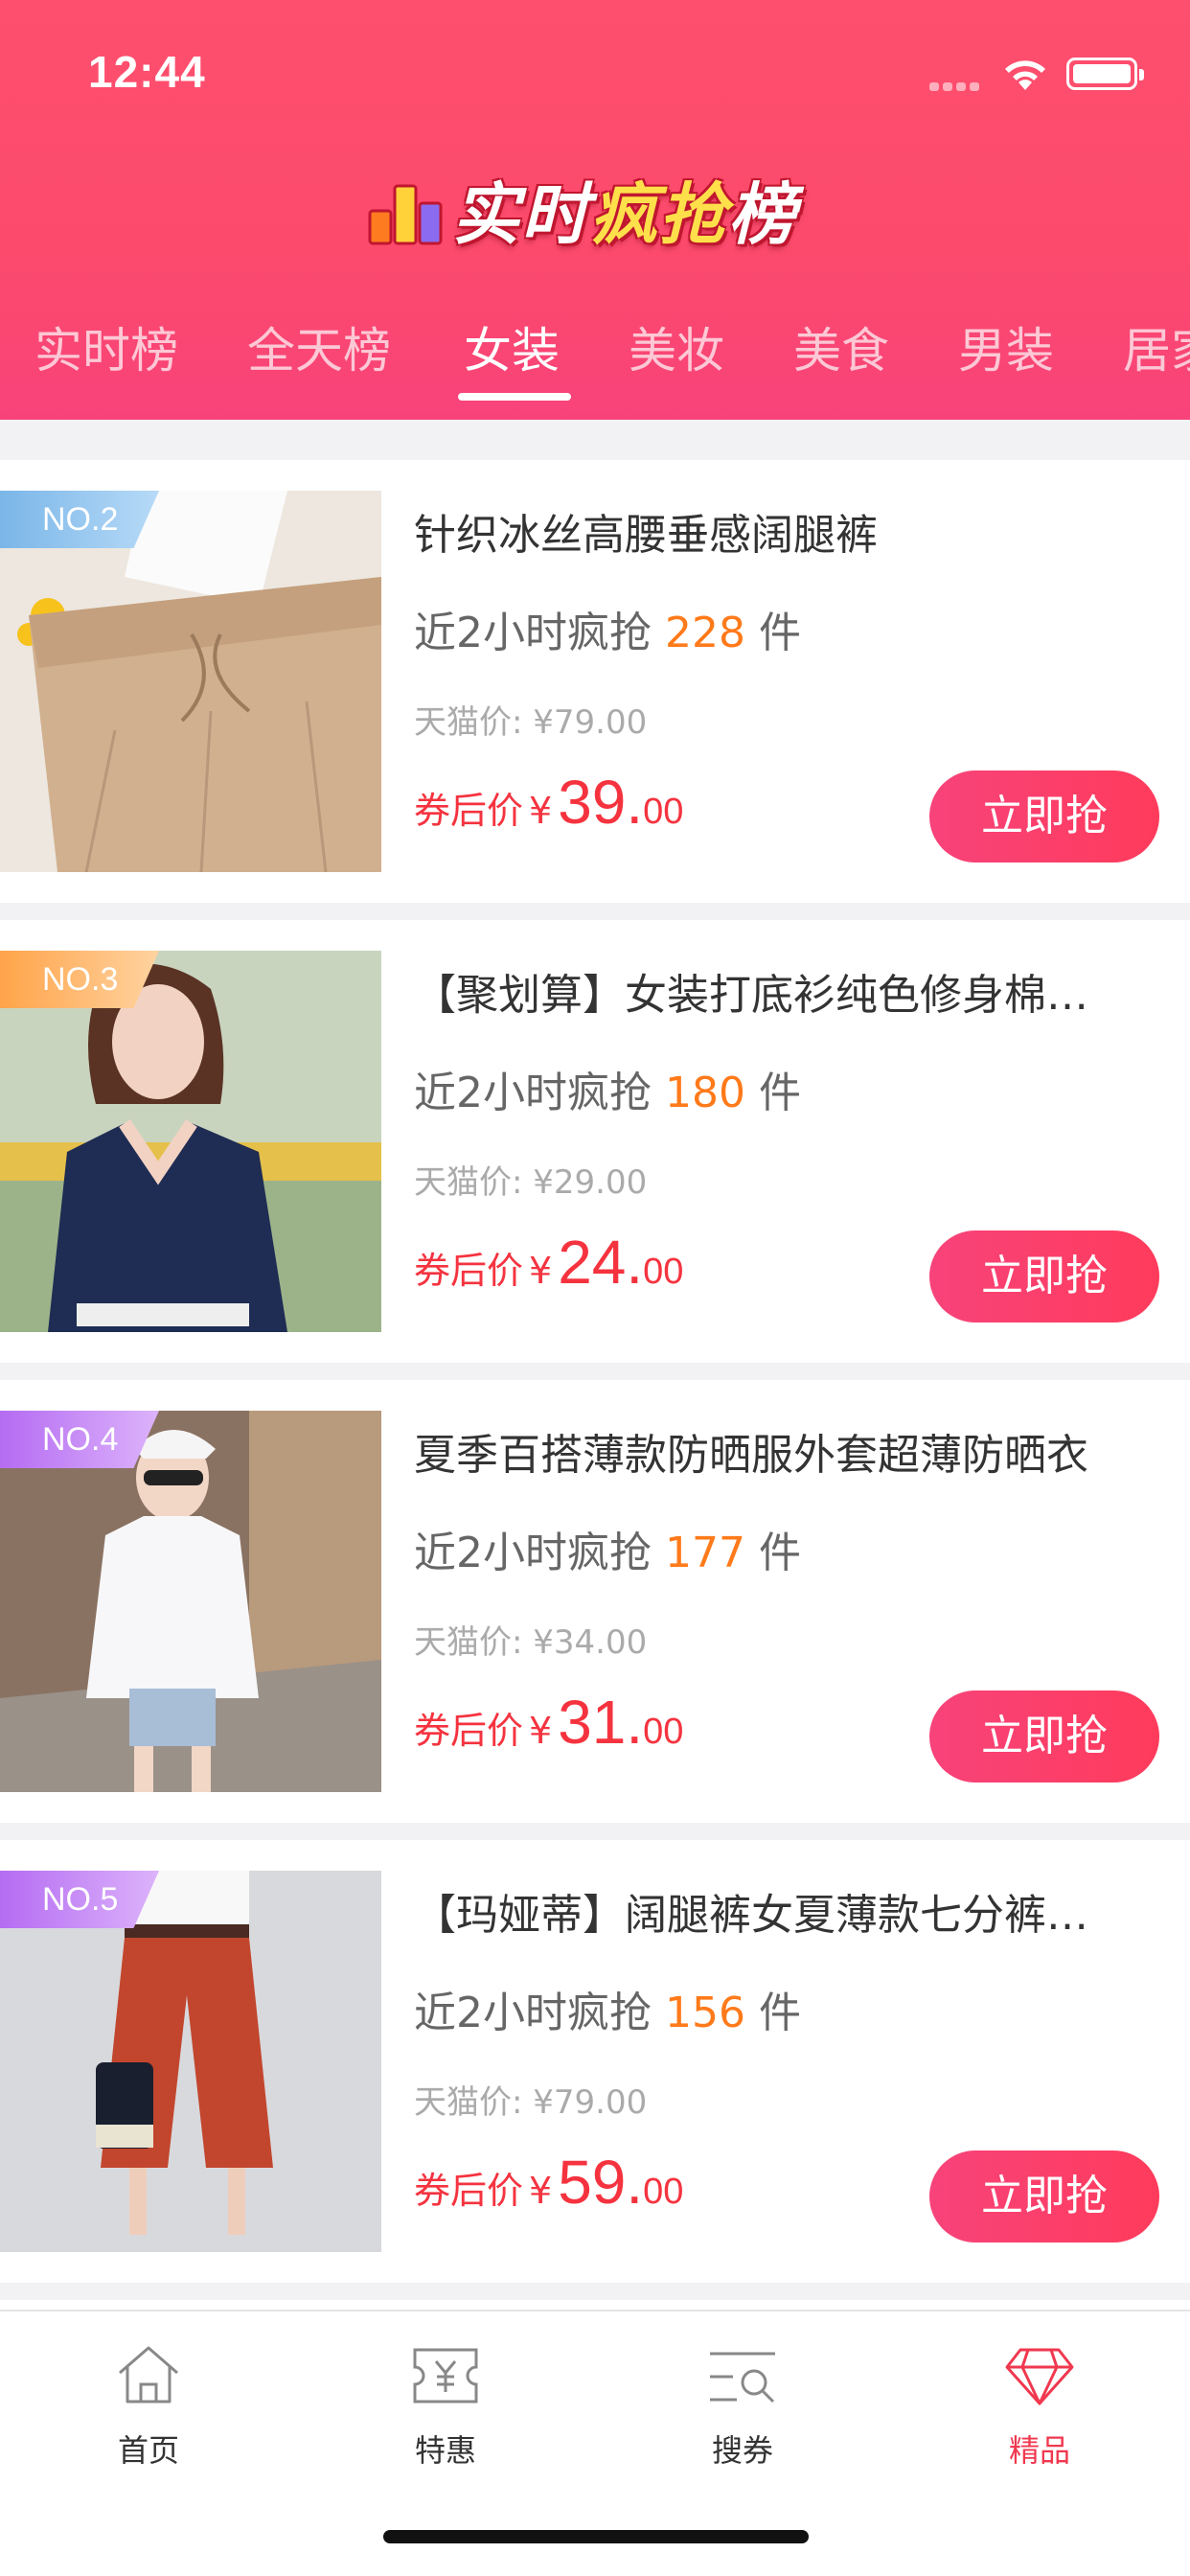  I want to click on chart-logo-icon, so click(405, 214).